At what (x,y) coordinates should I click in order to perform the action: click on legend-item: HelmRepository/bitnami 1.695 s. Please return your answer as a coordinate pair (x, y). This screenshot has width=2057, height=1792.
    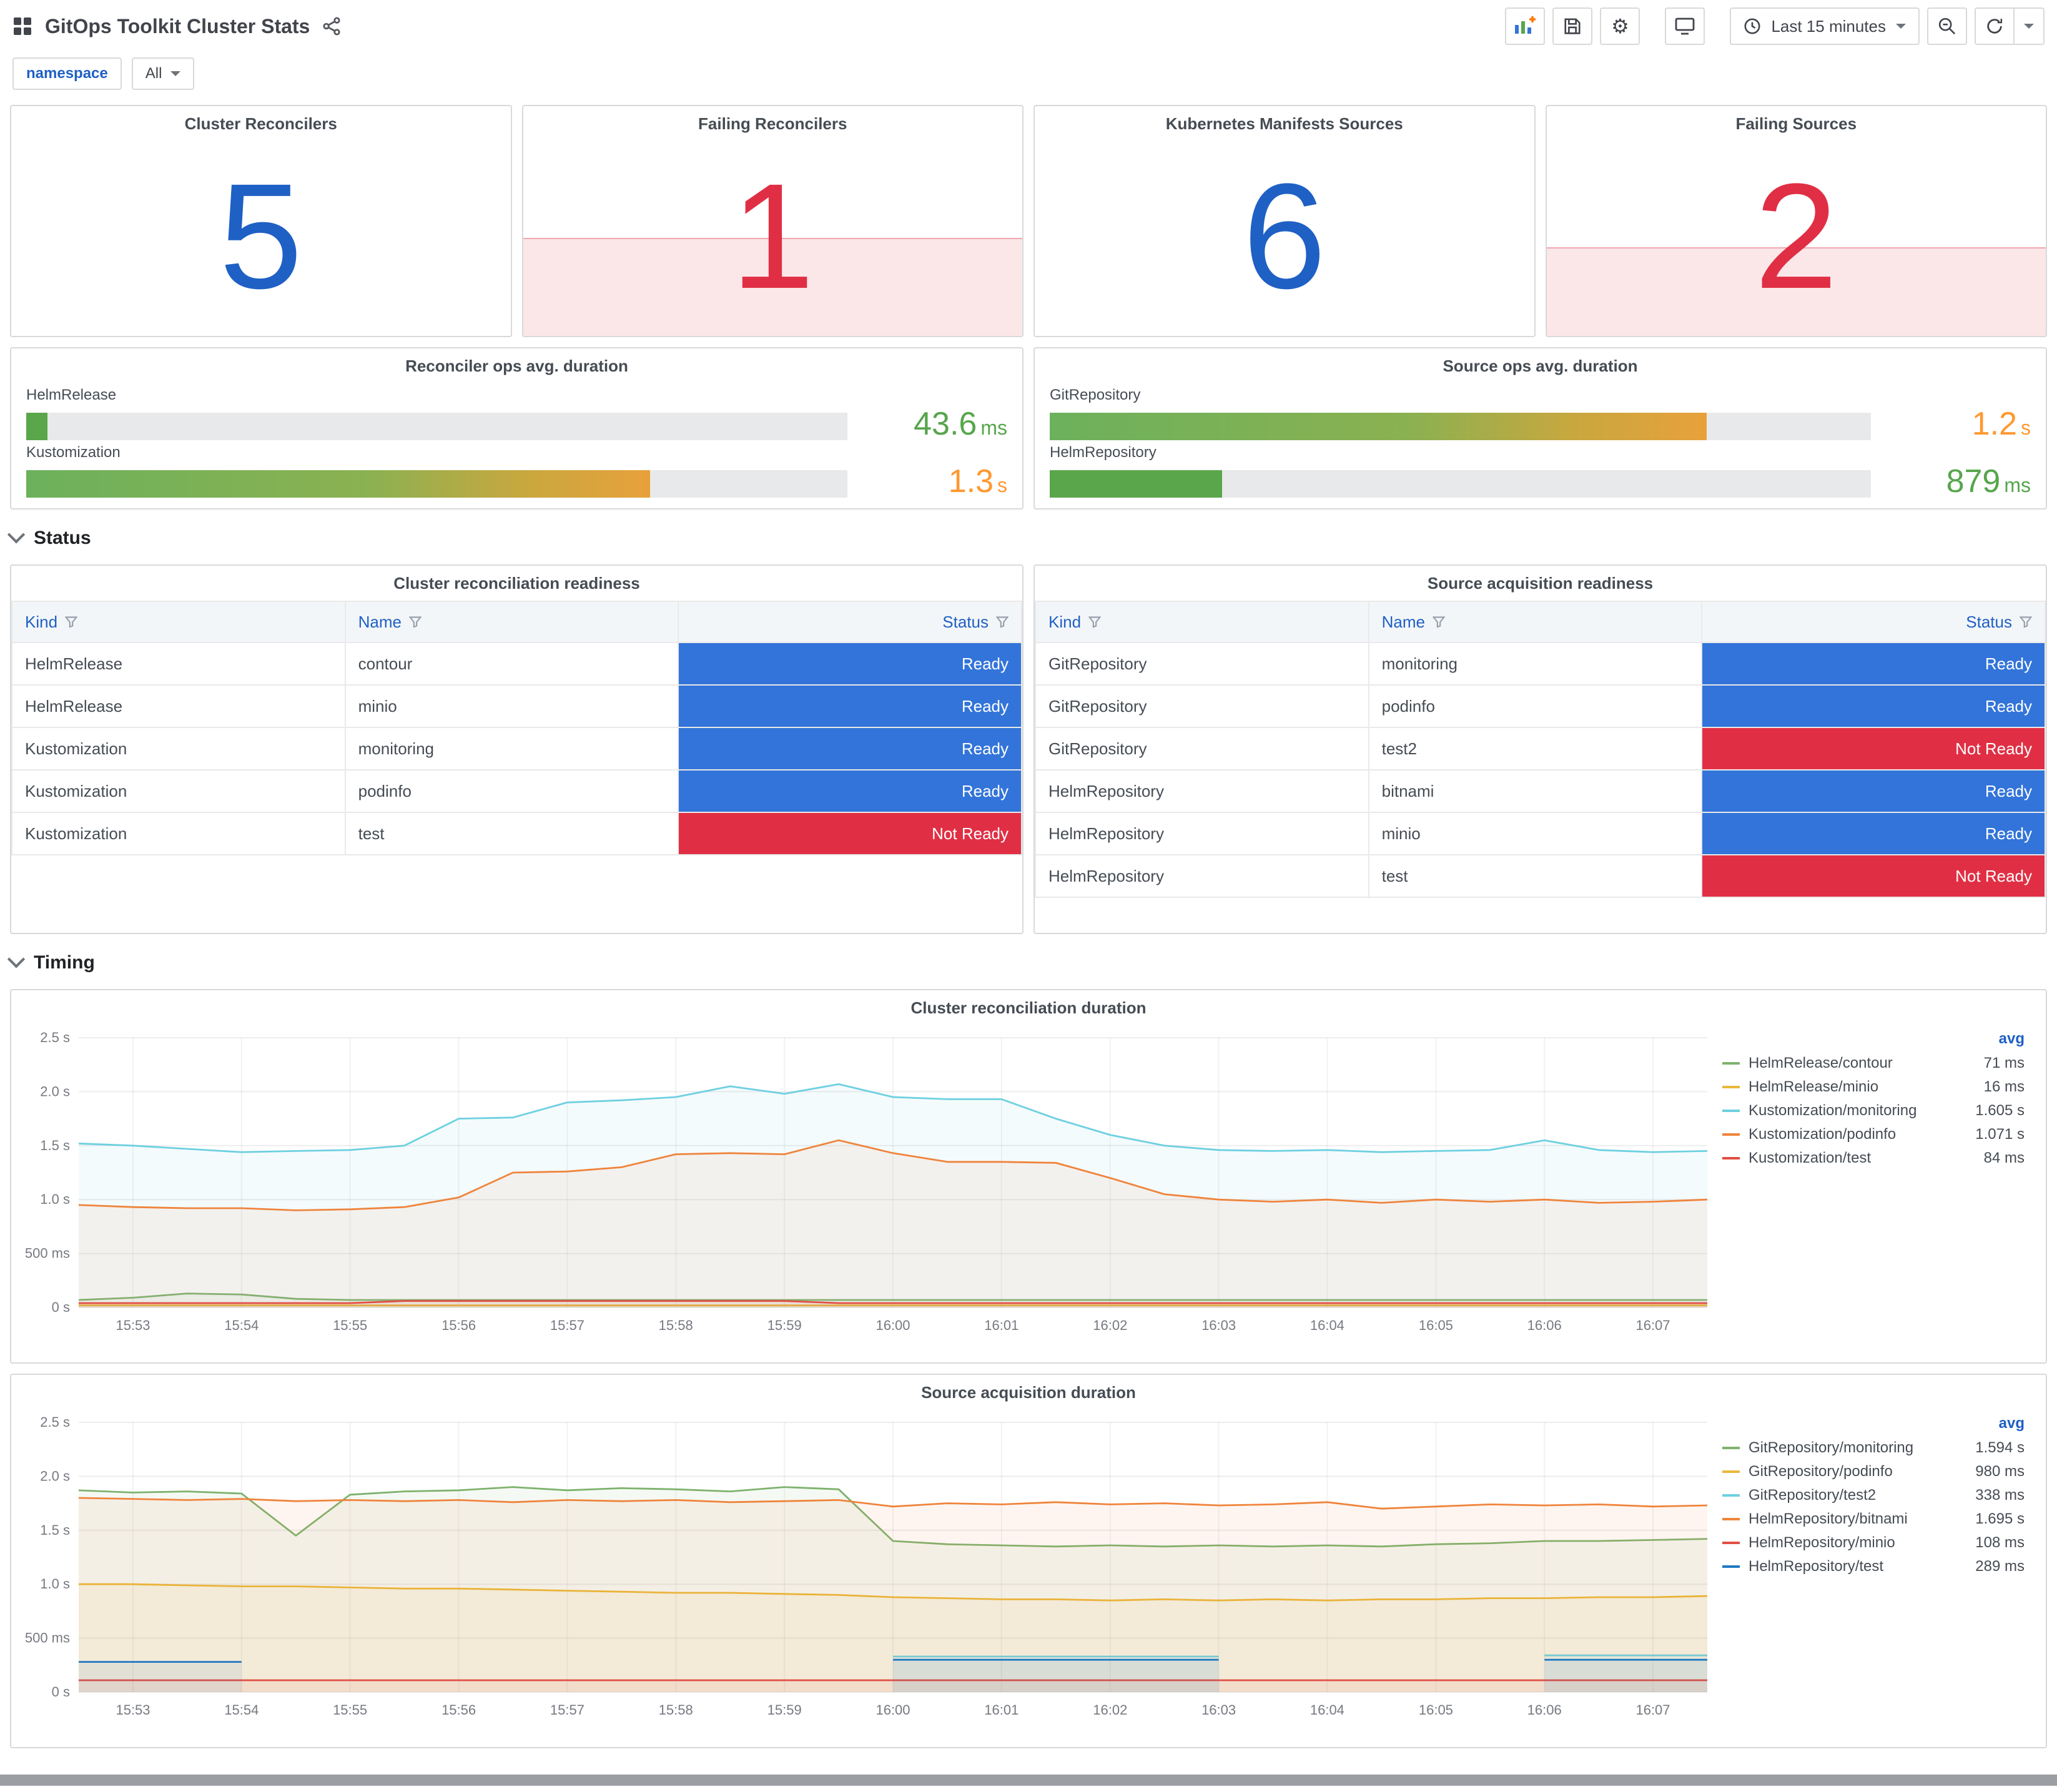
    Looking at the image, I should click on (1874, 1519).